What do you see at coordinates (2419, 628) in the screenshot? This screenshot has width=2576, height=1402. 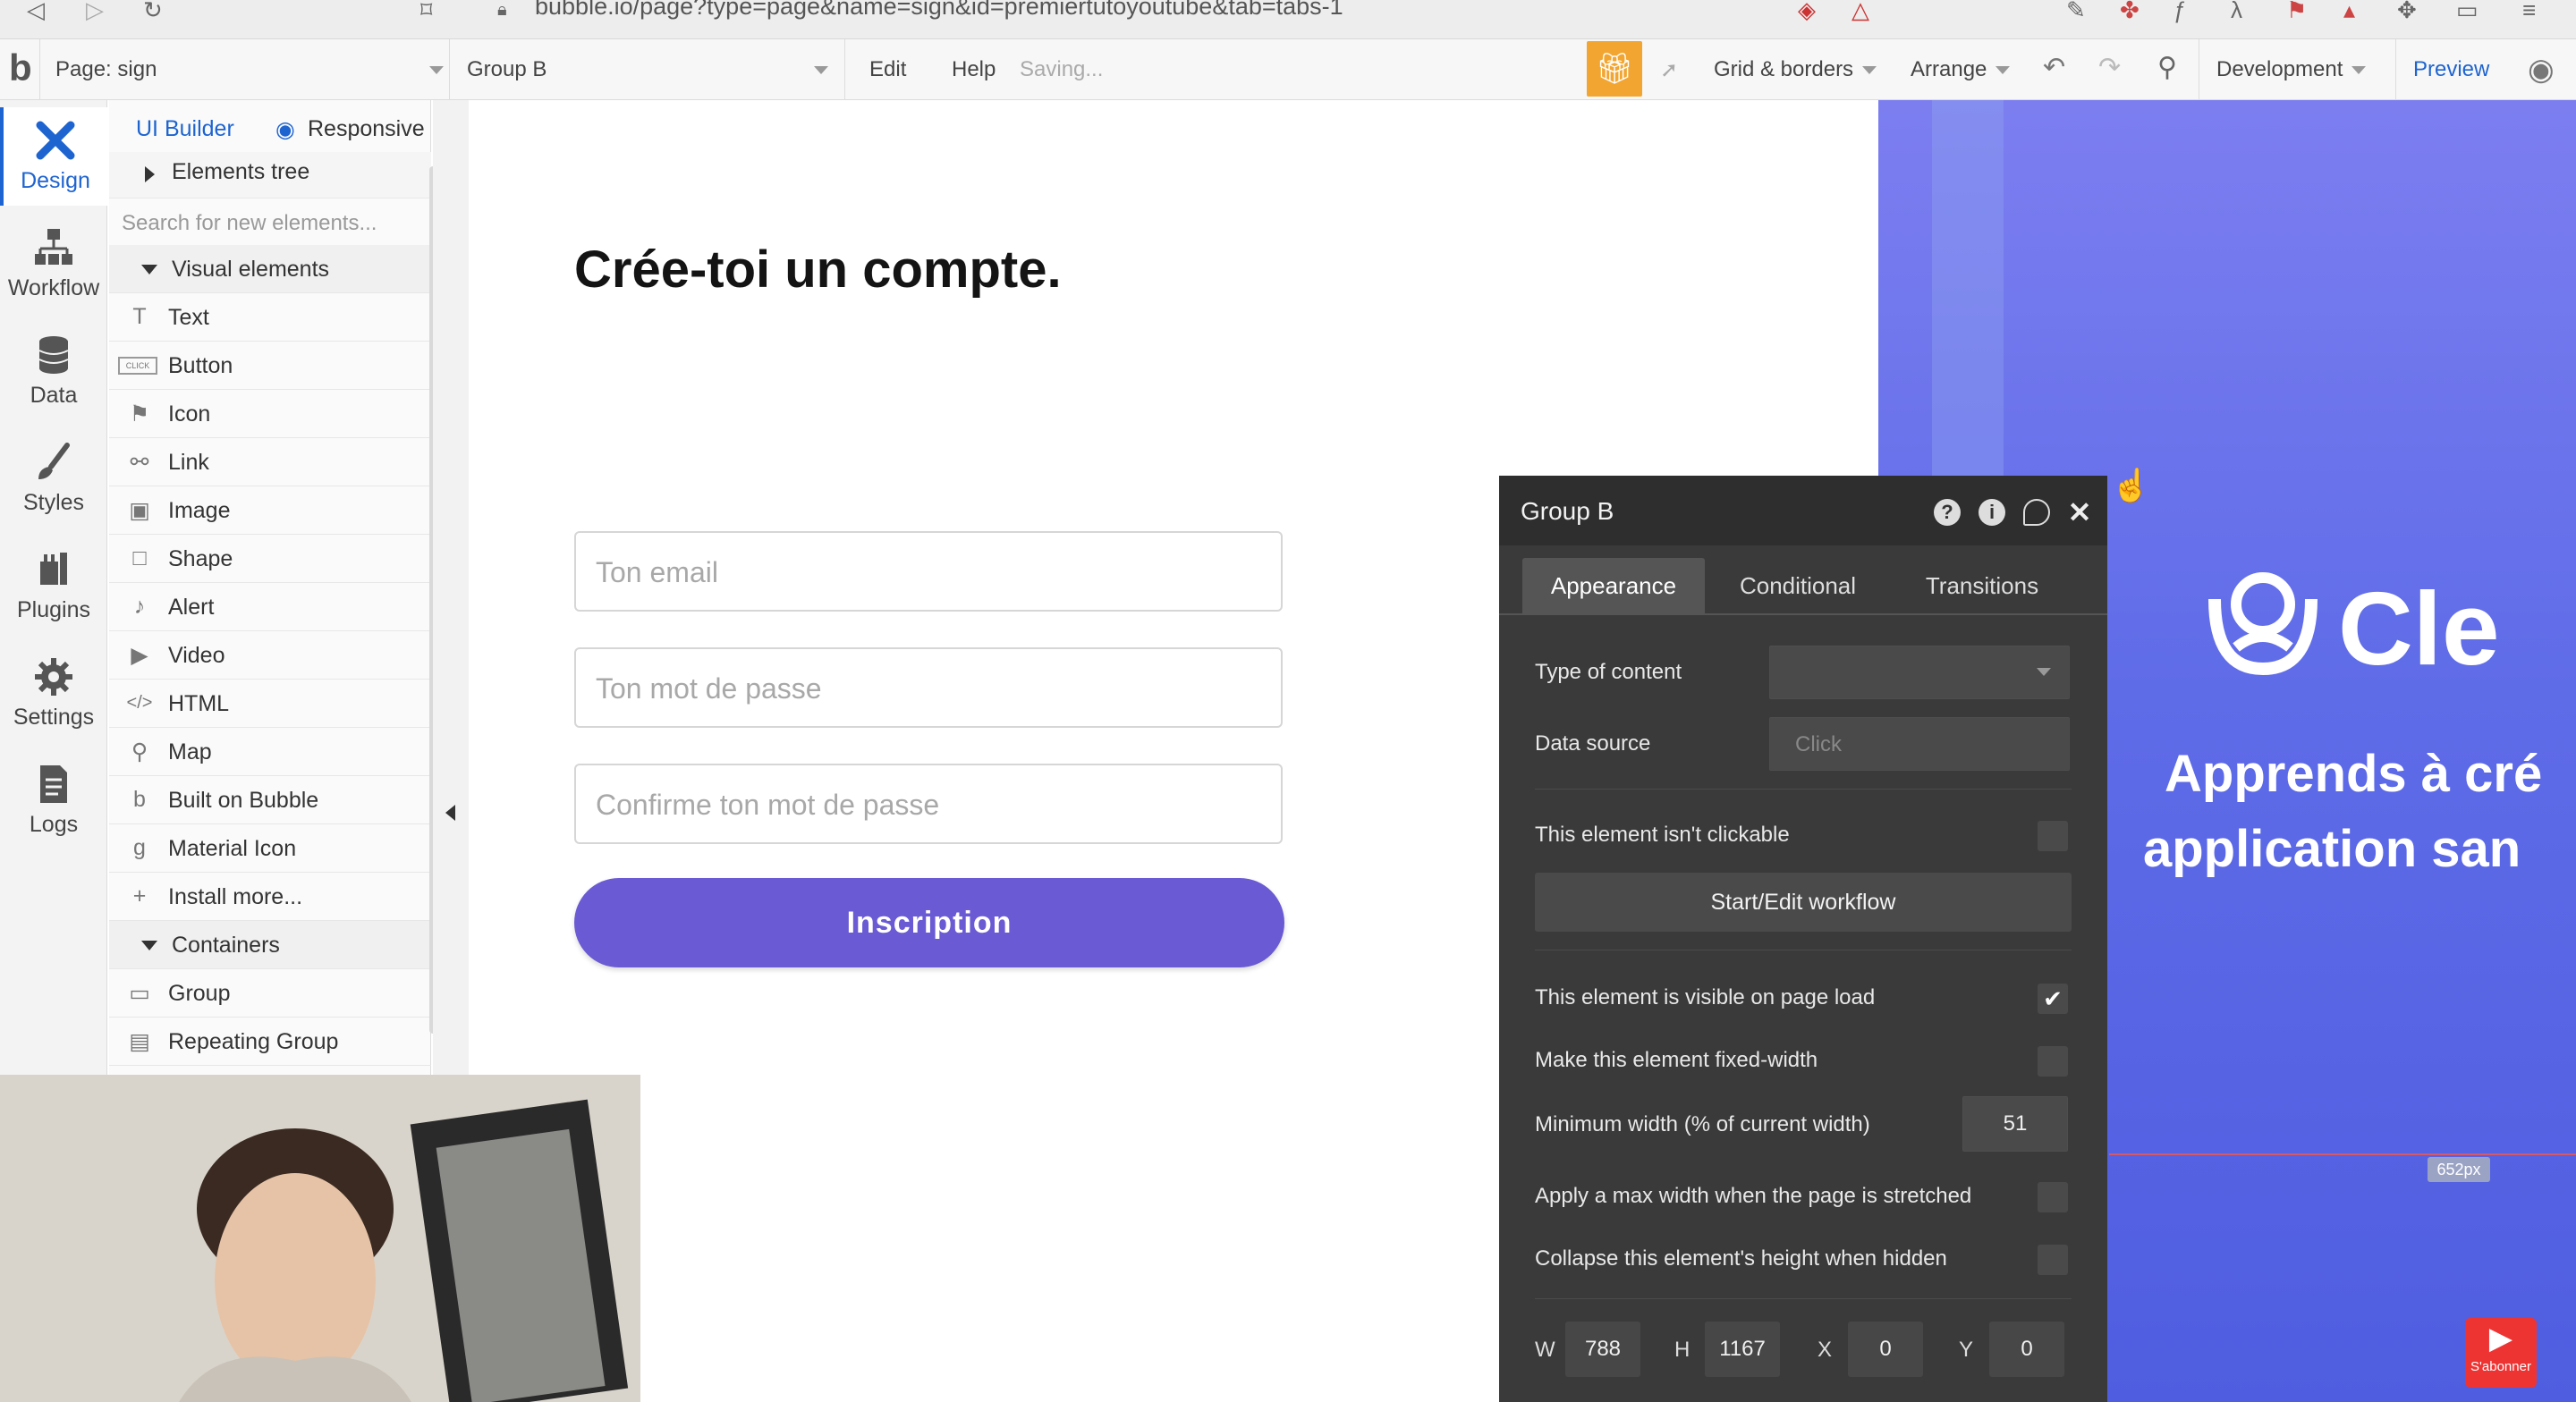 I see `brand-text: Cle` at bounding box center [2419, 628].